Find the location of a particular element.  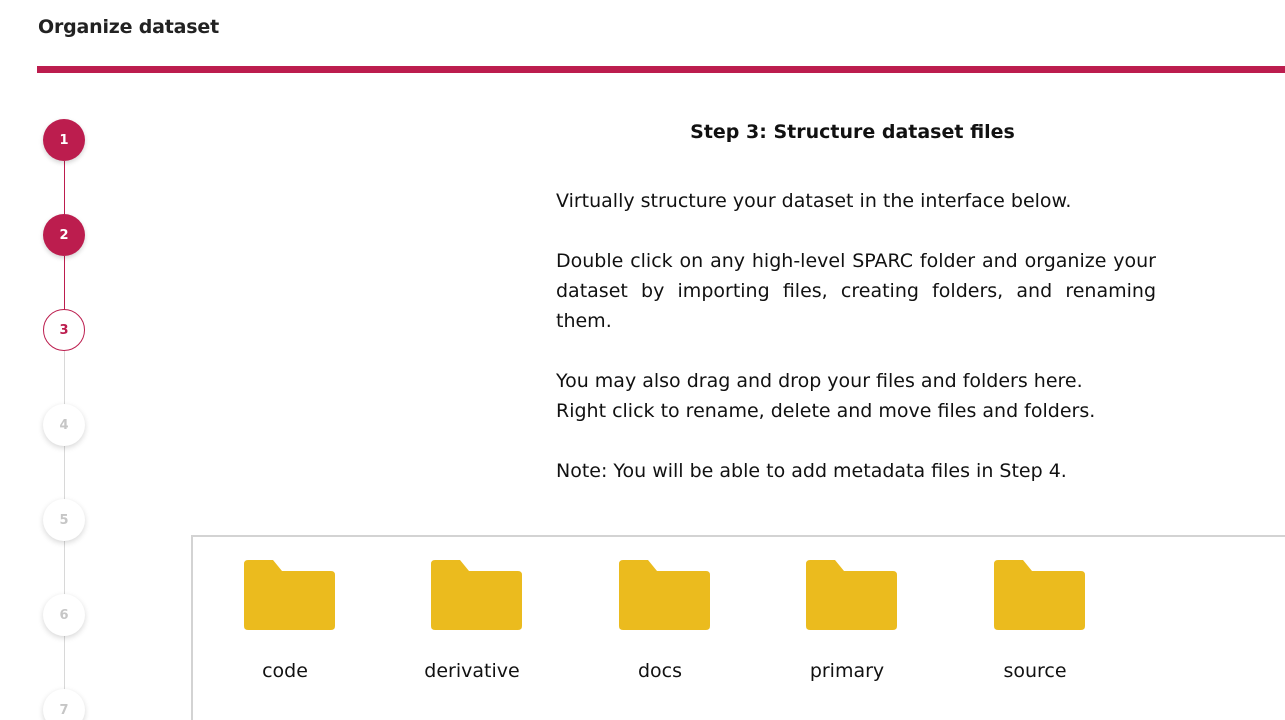

folder-docs: docs is located at coordinates (660, 625).